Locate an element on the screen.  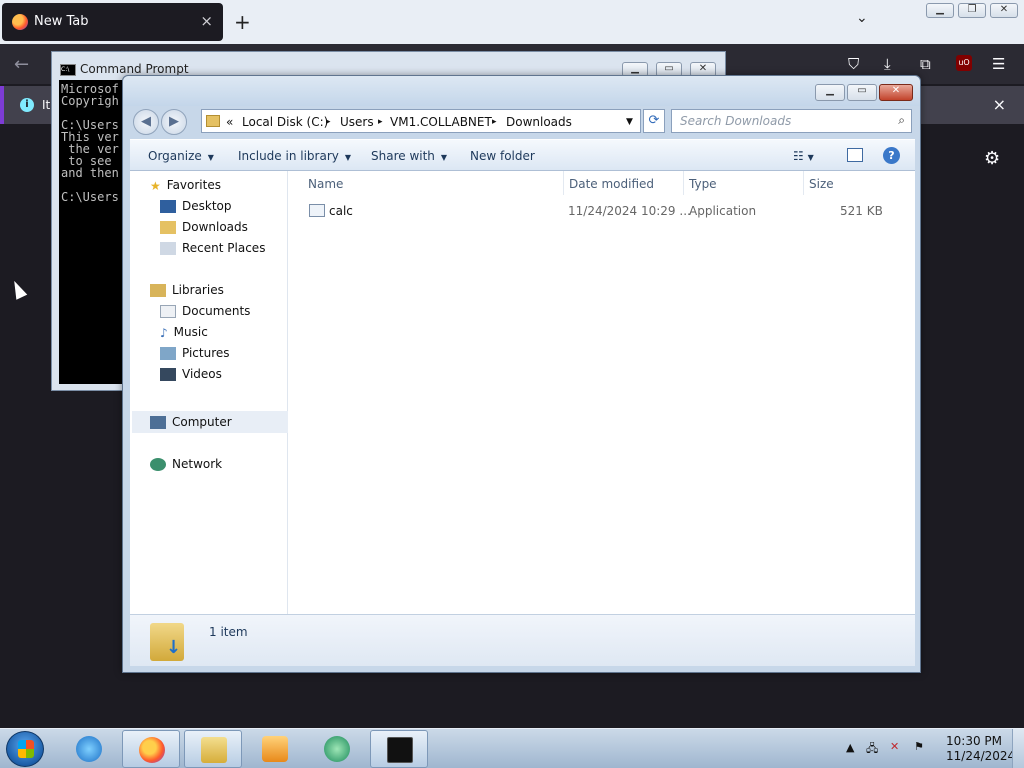
network-tray-icon: 🖧 is located at coordinates (872, 749).